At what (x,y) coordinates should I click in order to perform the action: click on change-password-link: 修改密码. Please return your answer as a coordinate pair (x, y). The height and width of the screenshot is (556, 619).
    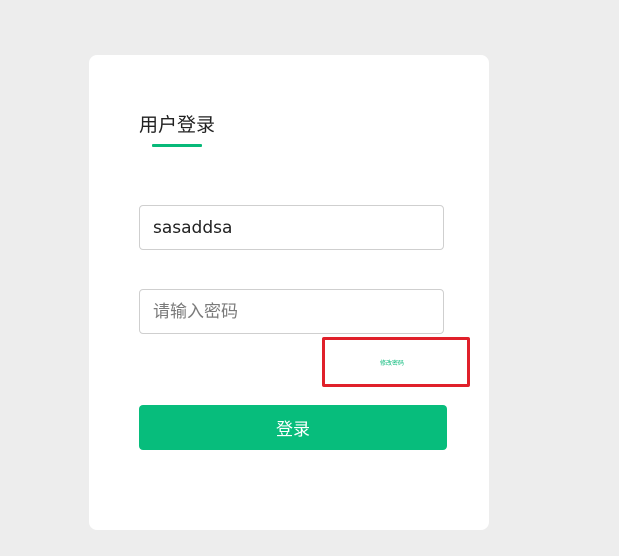
    Looking at the image, I should click on (392, 362).